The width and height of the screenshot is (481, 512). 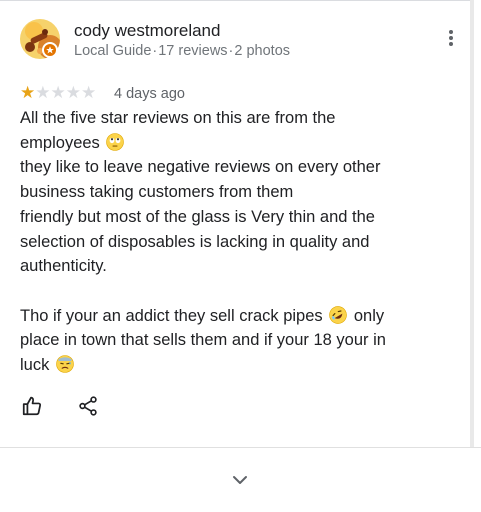 What do you see at coordinates (193, 51) in the screenshot?
I see `review-count: 17 reviews` at bounding box center [193, 51].